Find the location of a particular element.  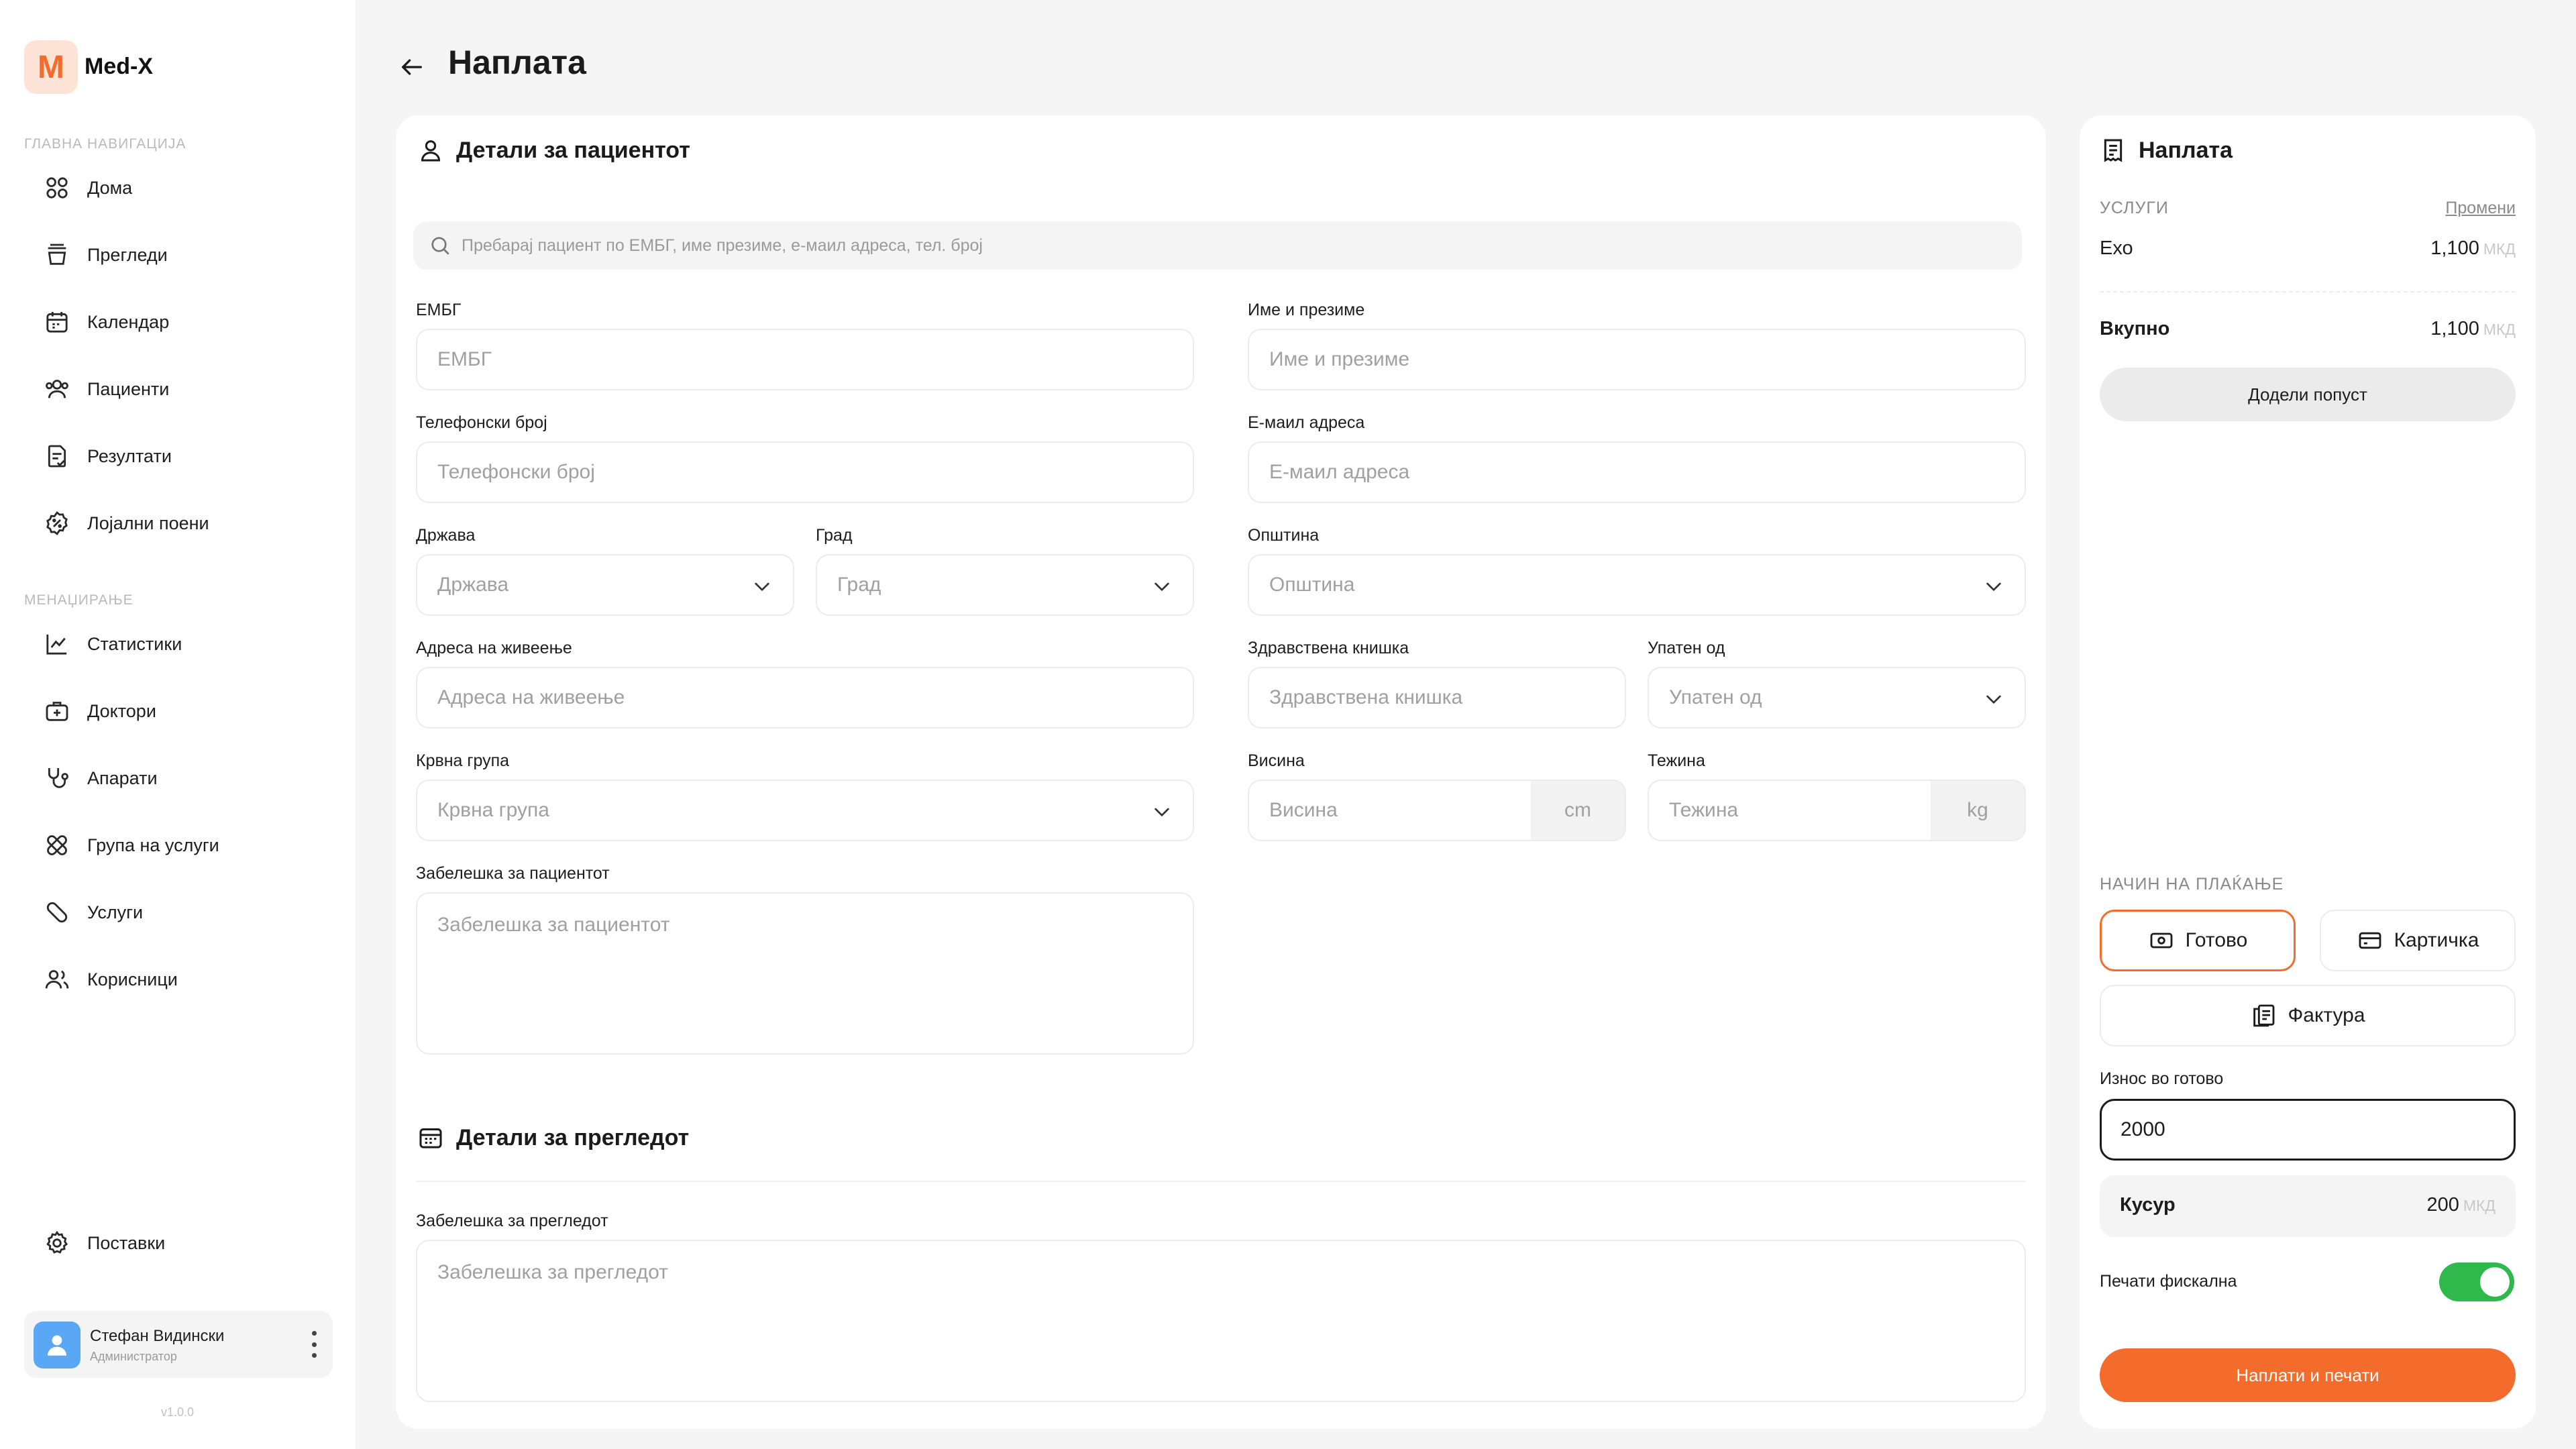

cash-amount-input is located at coordinates (2308, 1130).